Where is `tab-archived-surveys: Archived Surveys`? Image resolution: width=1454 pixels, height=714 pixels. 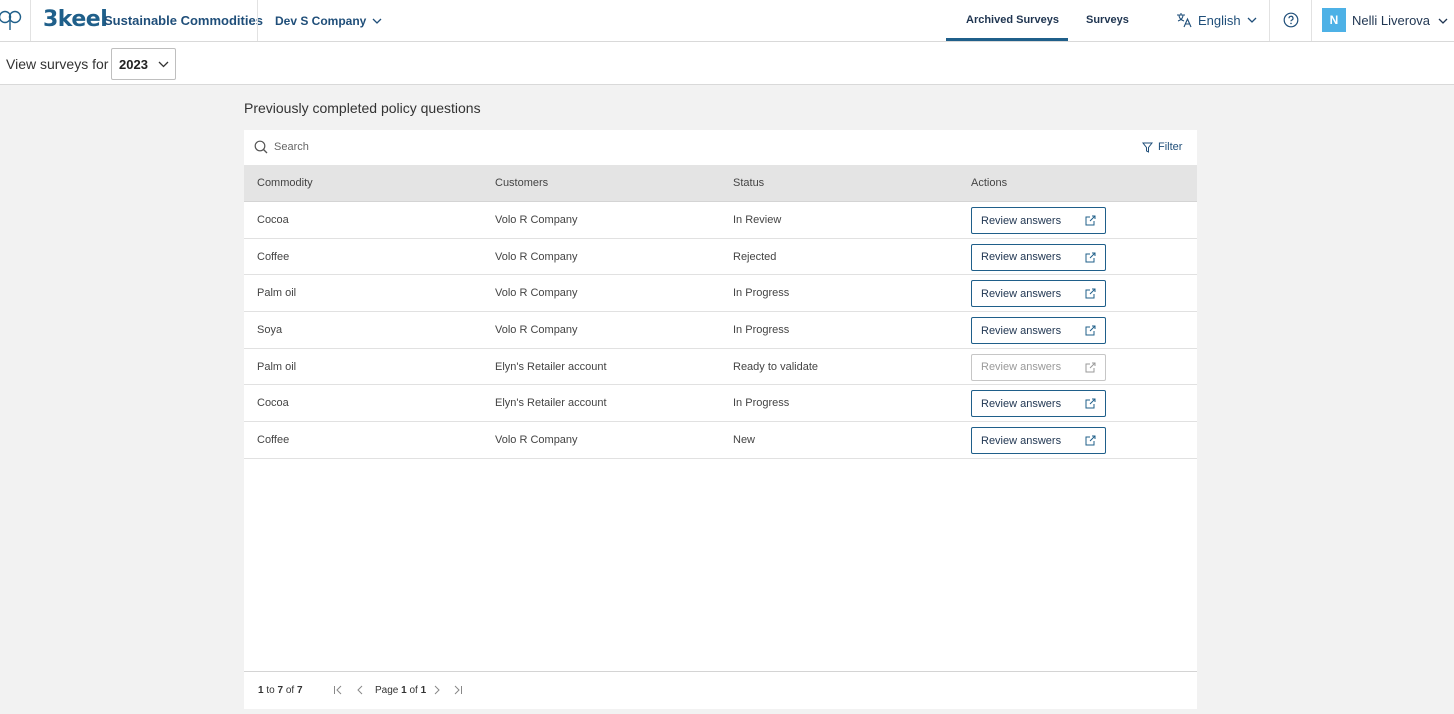
tab-archived-surveys: Archived Surveys is located at coordinates (1012, 20).